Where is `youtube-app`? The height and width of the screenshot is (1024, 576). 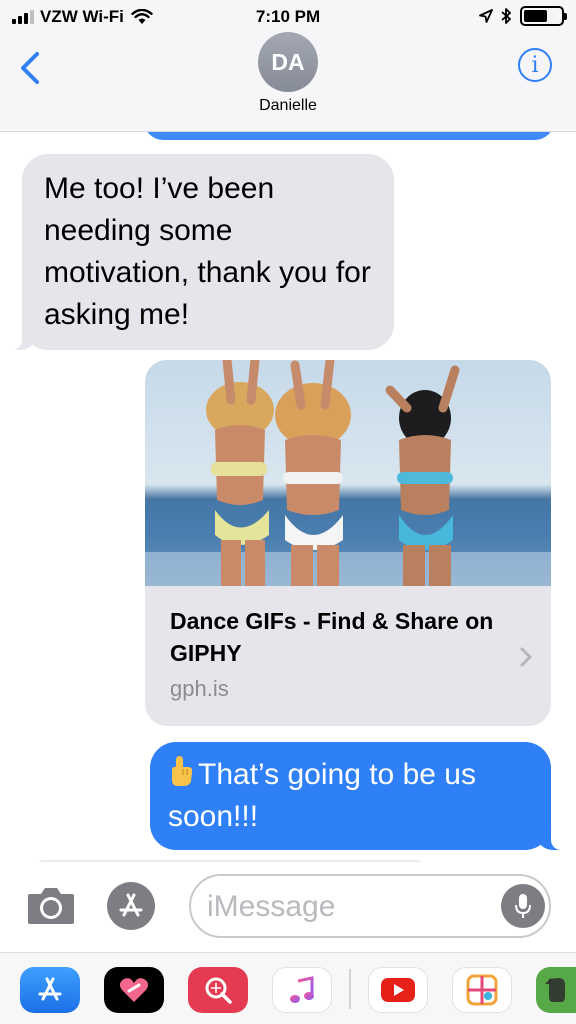
youtube-app is located at coordinates (398, 990).